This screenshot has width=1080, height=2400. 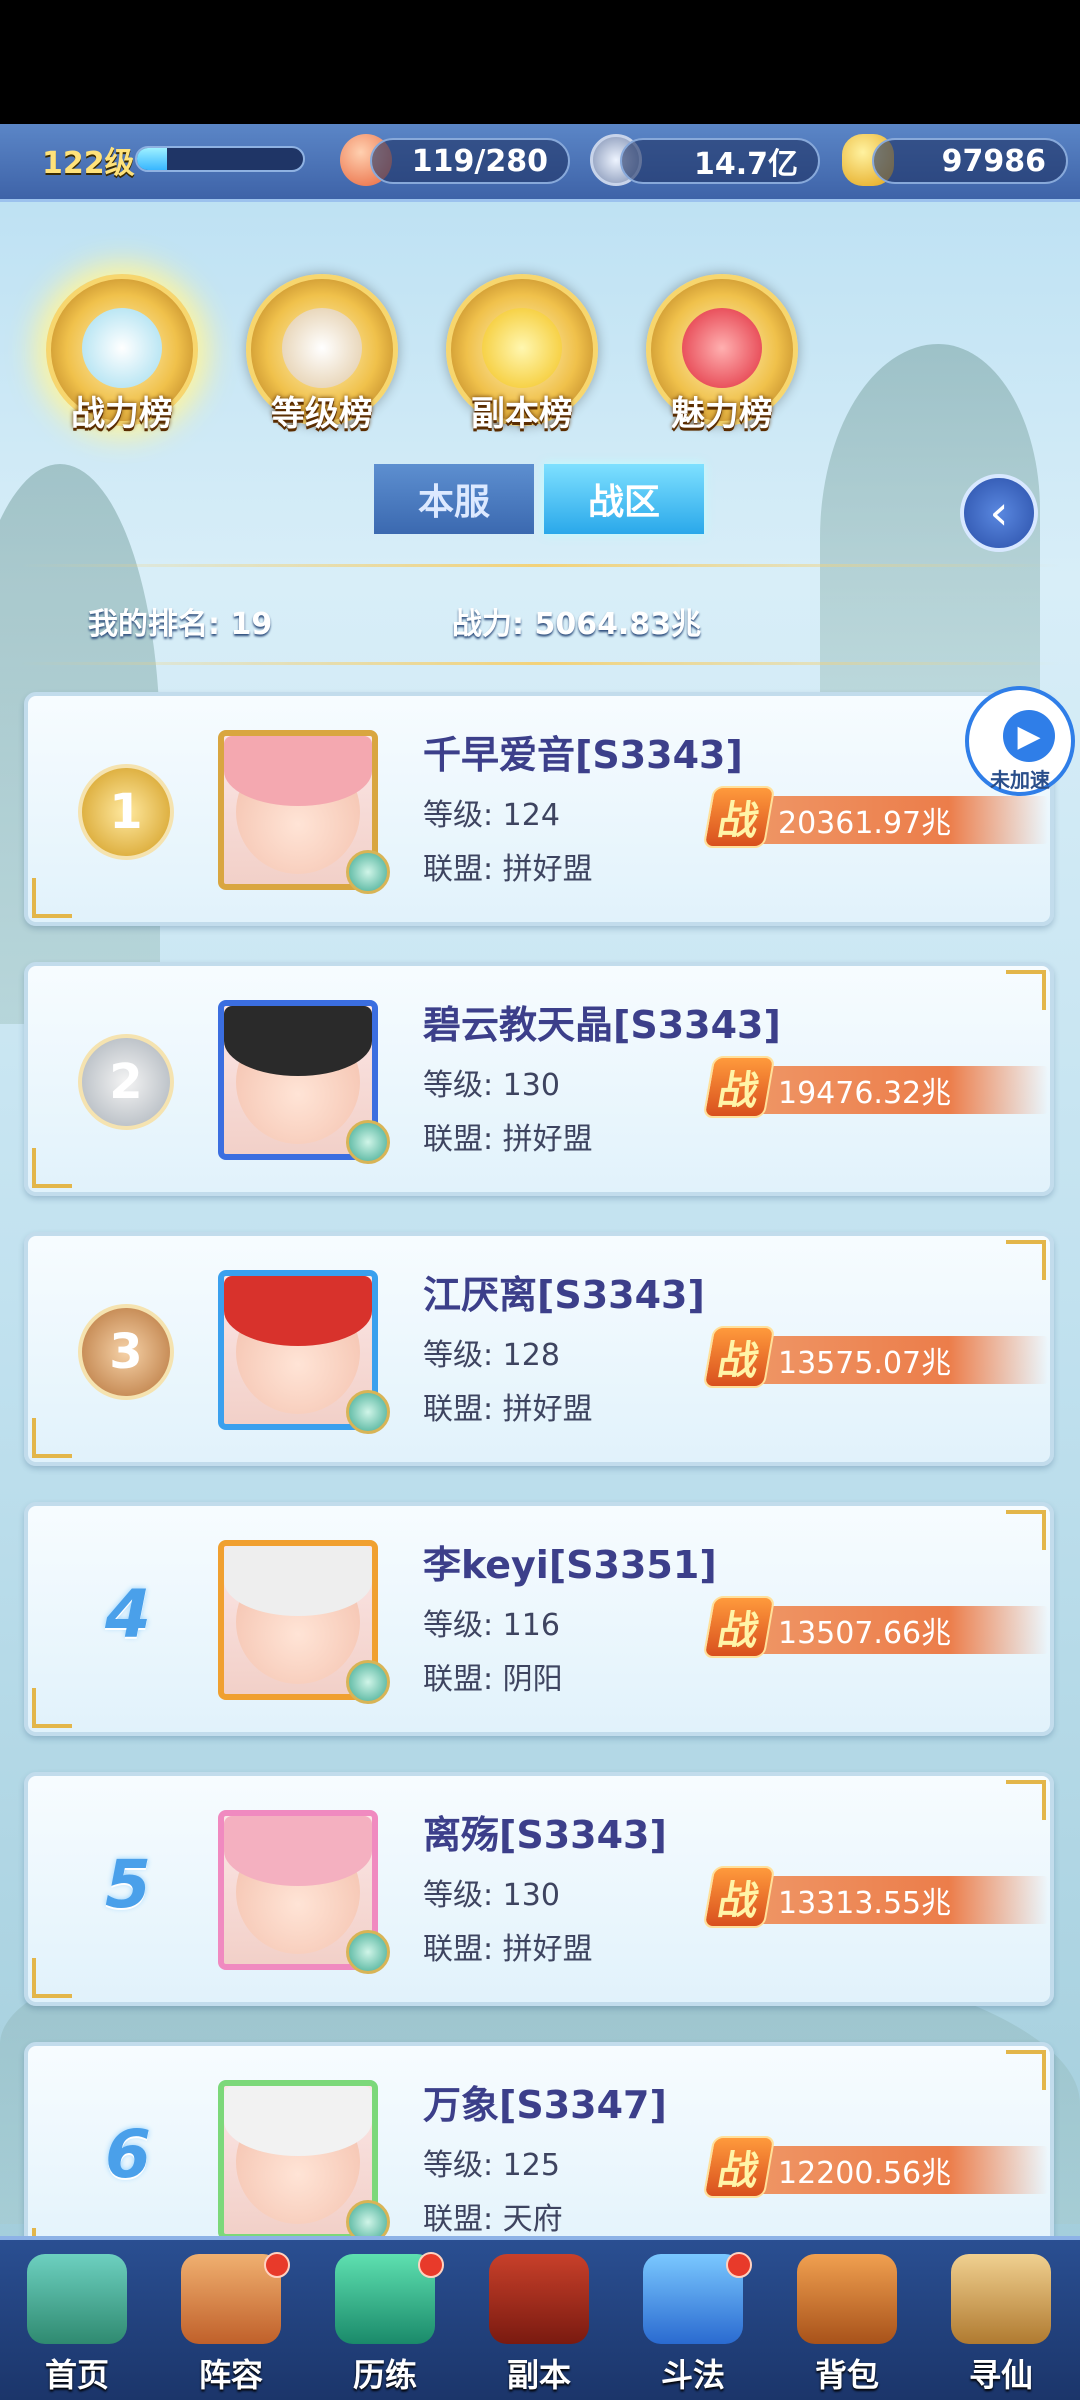 I want to click on home-icon, so click(x=77, y=2299).